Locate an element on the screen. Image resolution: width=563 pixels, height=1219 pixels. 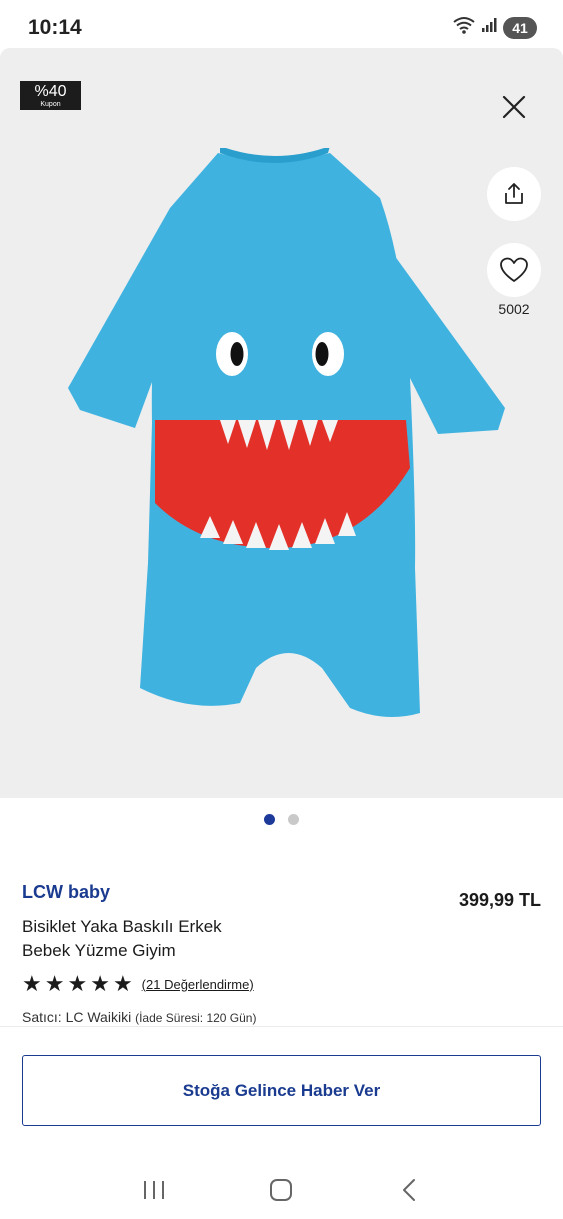
product-title-line-2: Bebek Yüzme Giyim is located at coordinates (99, 950).